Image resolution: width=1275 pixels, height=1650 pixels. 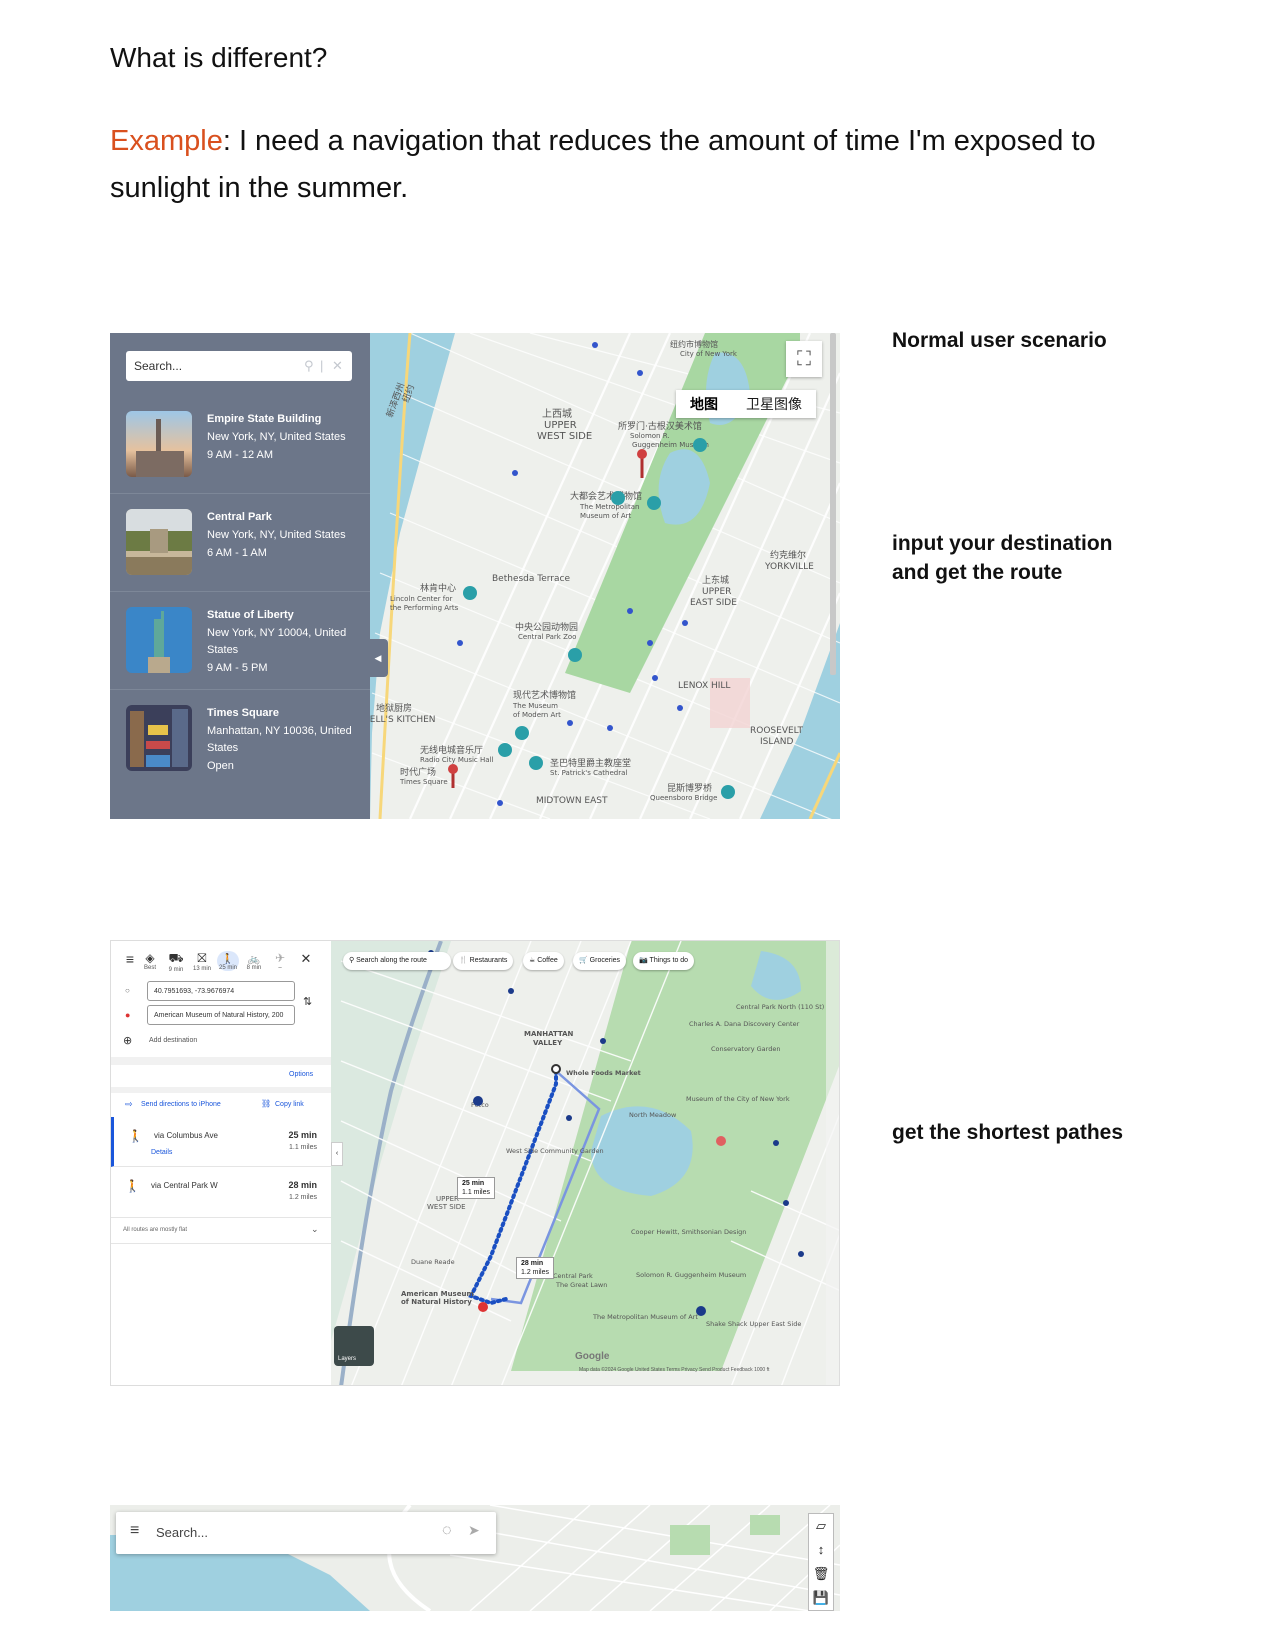 What do you see at coordinates (447, 1530) in the screenshot?
I see `loading-spinner-icon: ◌` at bounding box center [447, 1530].